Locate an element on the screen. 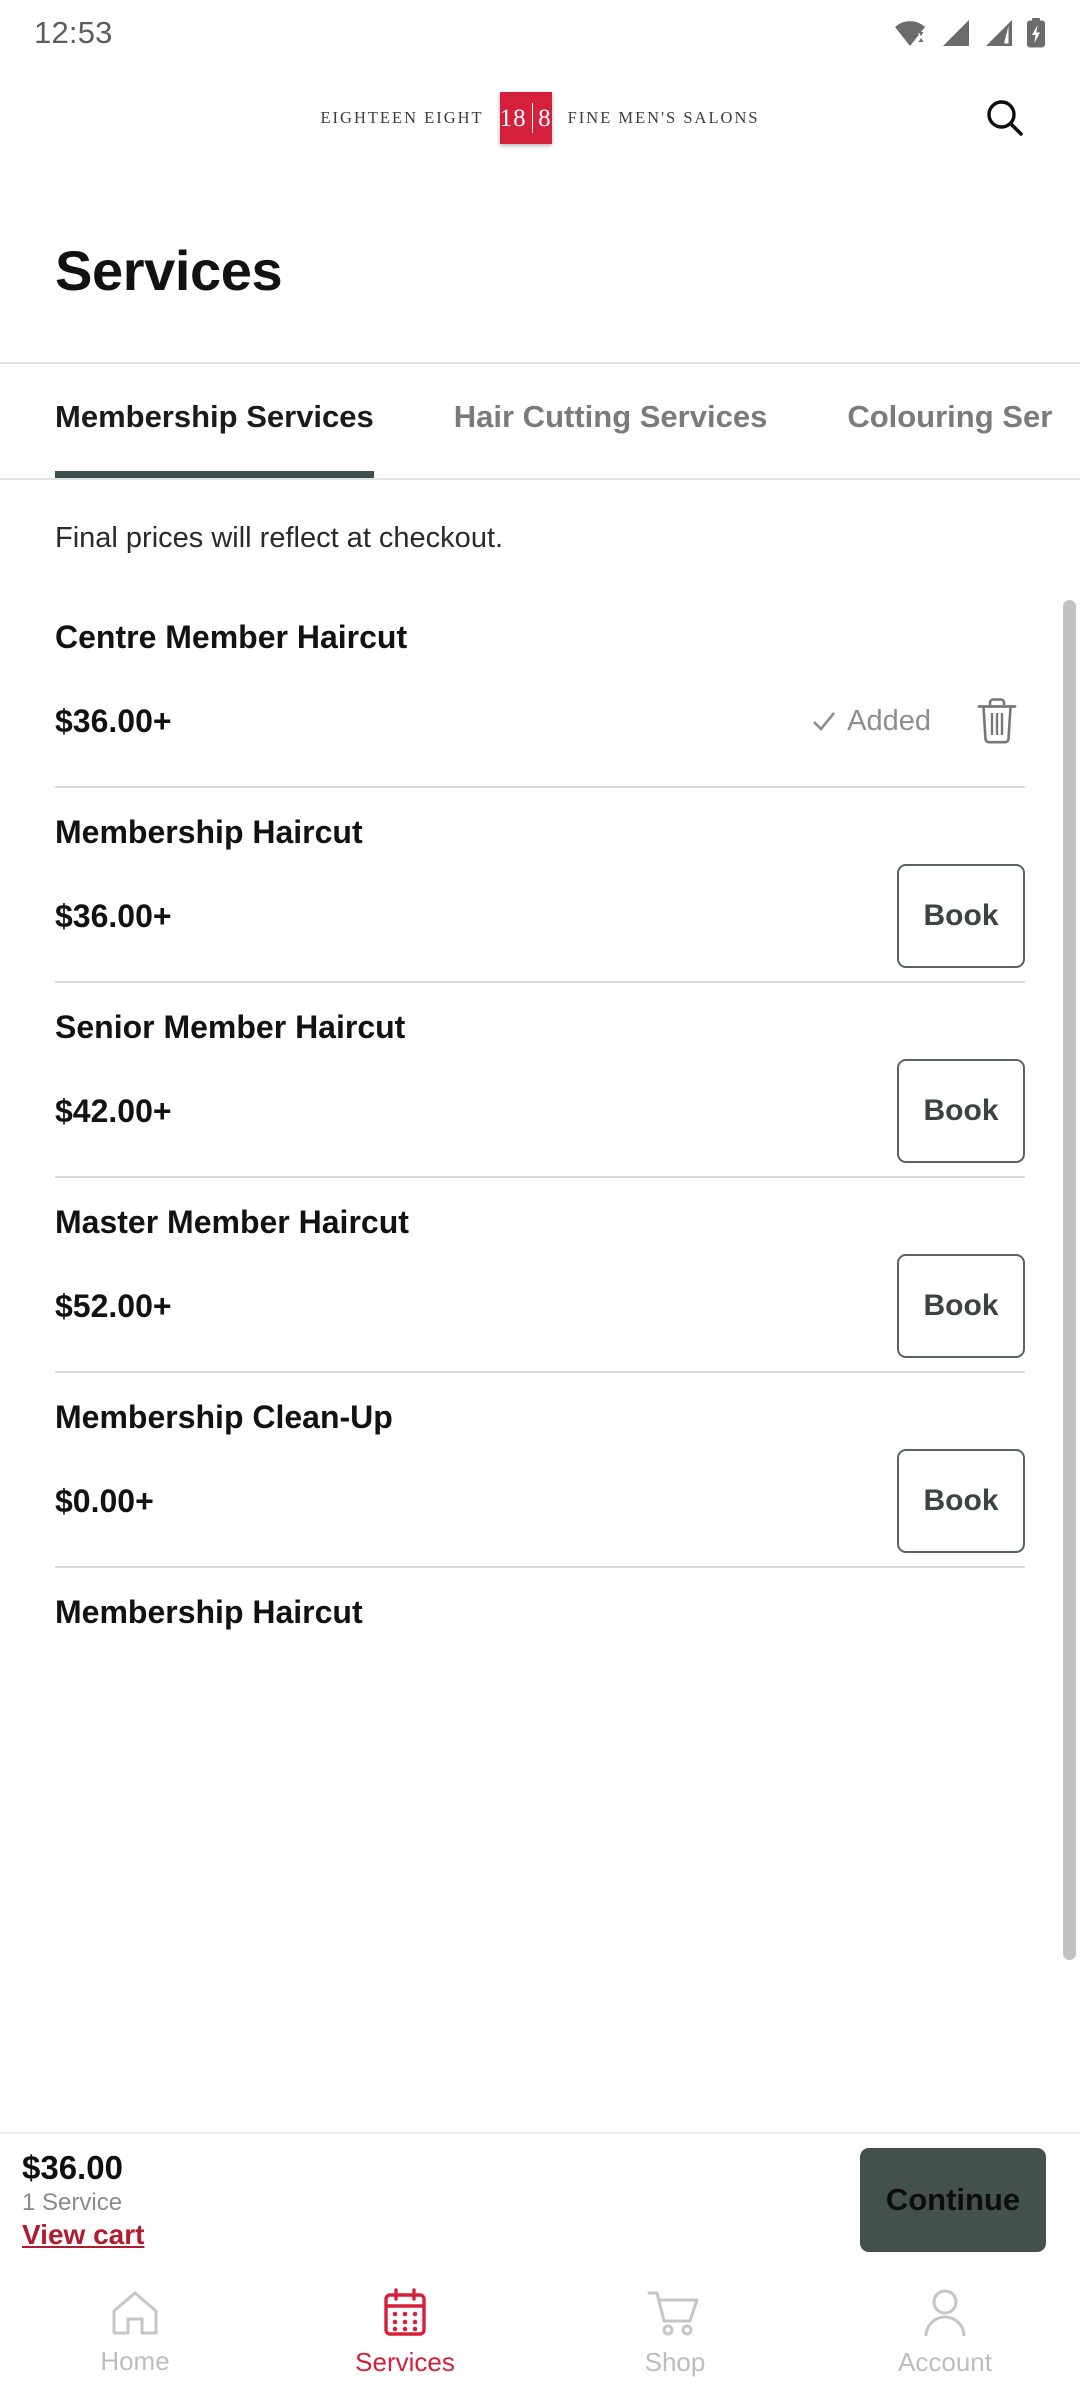 The image size is (1080, 2400). brand-logo: EIGHTEEN EIGHT 18 8 FINE MEN'S SALONS is located at coordinates (539, 118).